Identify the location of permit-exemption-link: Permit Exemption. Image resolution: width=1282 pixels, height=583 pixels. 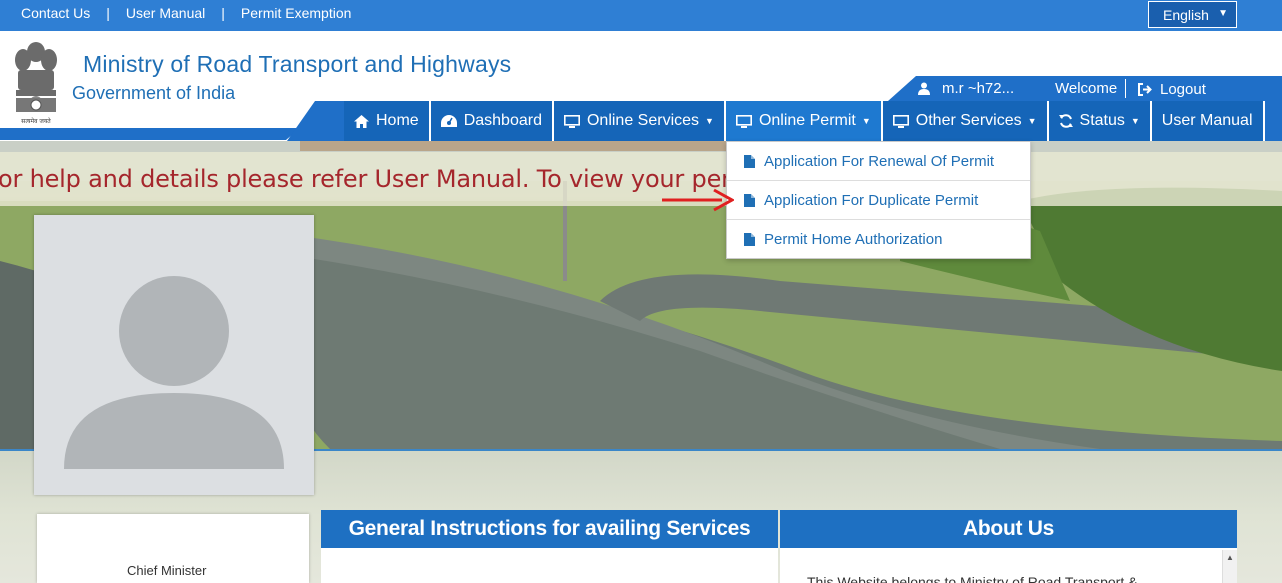
(296, 13).